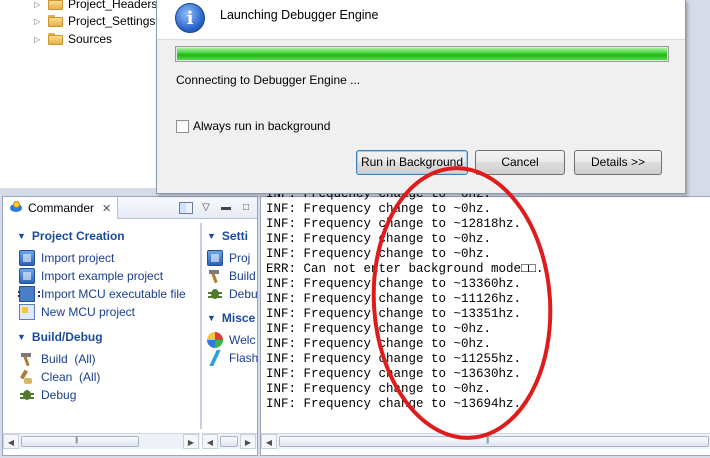 The image size is (710, 458). I want to click on link-label: Debug, so click(59, 395).